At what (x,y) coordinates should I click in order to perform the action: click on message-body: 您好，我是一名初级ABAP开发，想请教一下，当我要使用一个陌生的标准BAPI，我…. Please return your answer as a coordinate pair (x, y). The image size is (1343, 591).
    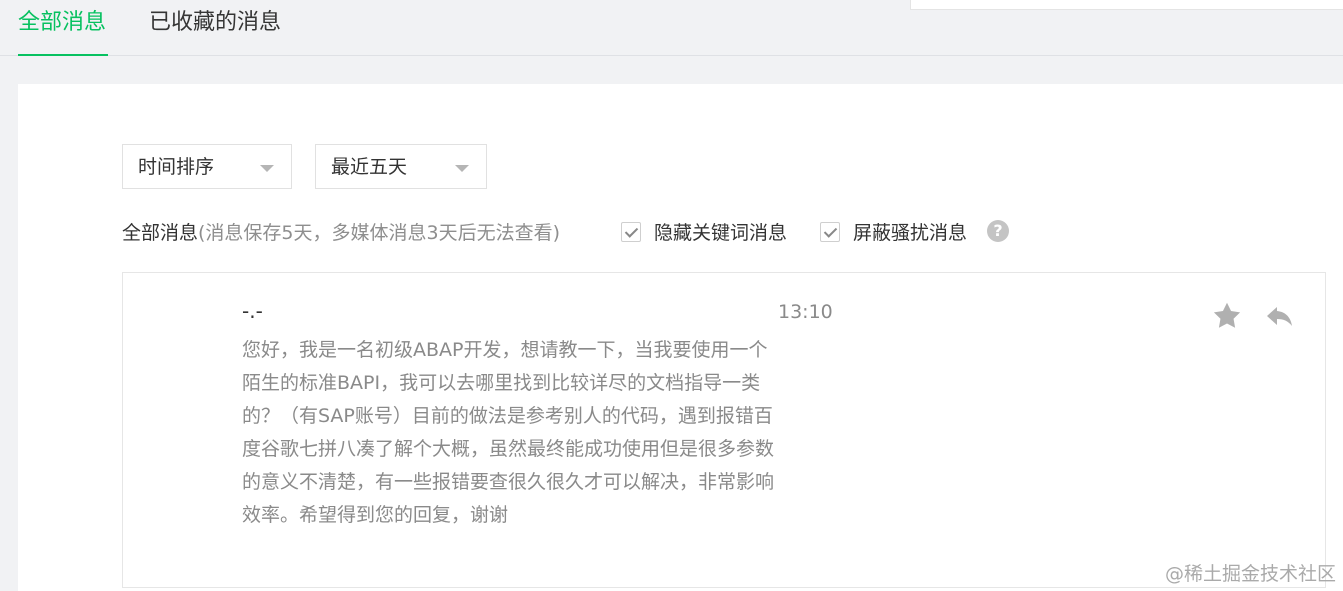
    Looking at the image, I should click on (508, 432).